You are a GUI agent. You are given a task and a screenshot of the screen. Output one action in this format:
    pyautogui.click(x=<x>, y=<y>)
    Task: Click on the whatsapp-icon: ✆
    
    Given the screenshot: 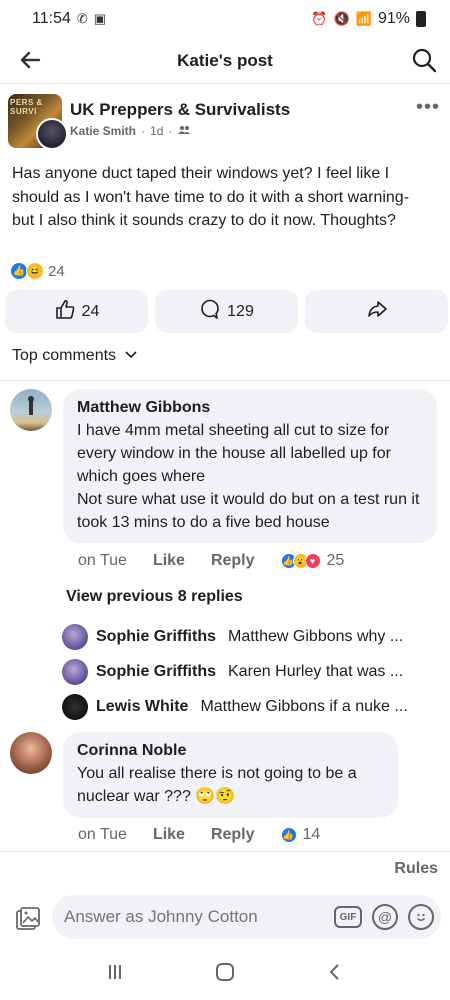 What is the action you would take?
    pyautogui.click(x=82, y=18)
    